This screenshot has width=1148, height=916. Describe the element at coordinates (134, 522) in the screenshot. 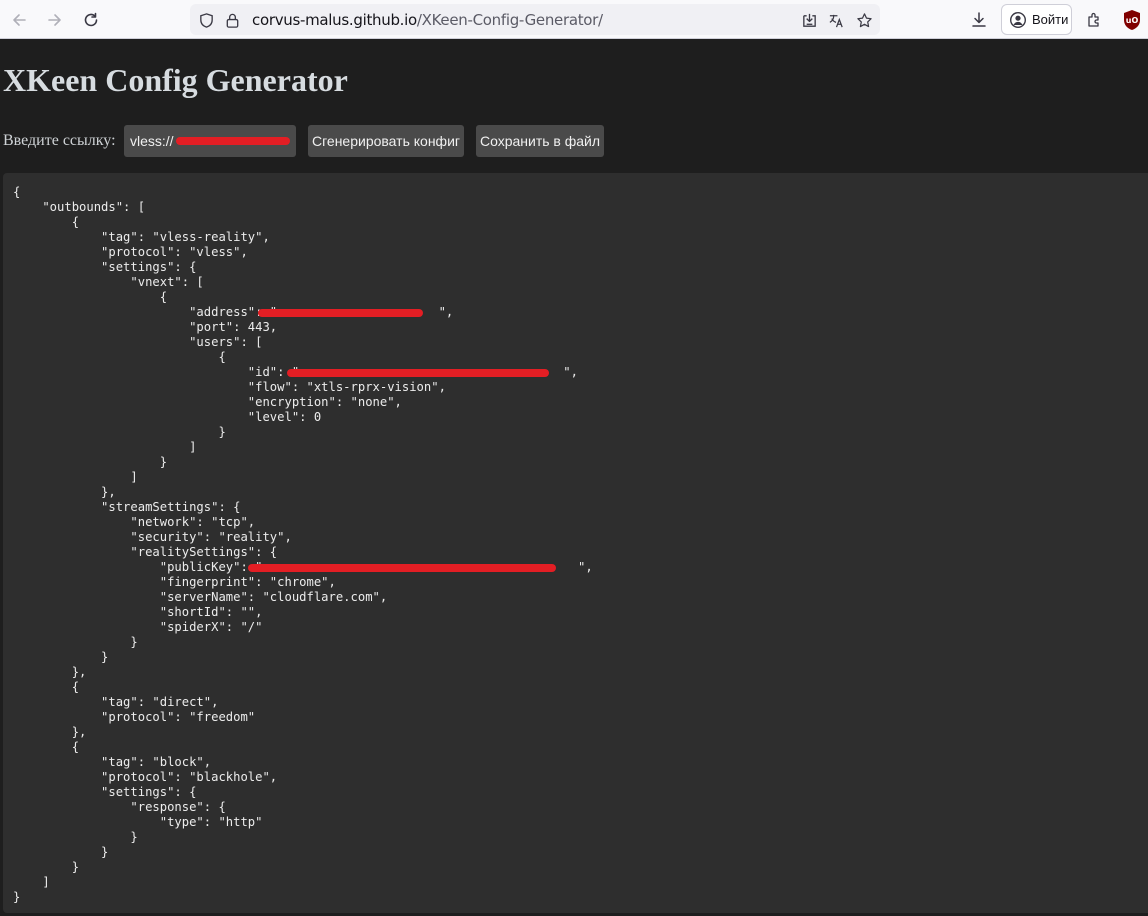

I see `config-line: "network": "tcp",` at that location.